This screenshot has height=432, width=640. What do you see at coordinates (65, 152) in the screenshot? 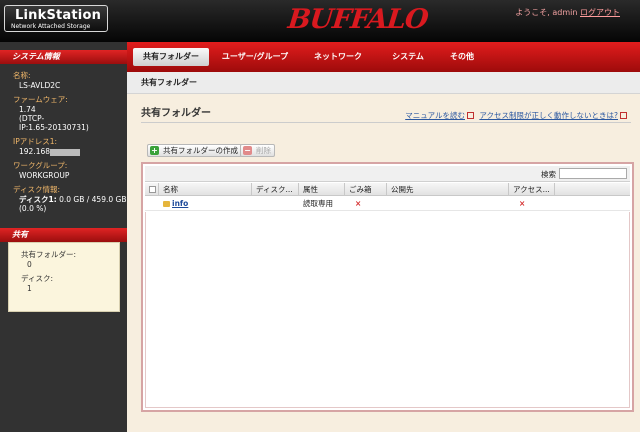
I see `ip-mask` at bounding box center [65, 152].